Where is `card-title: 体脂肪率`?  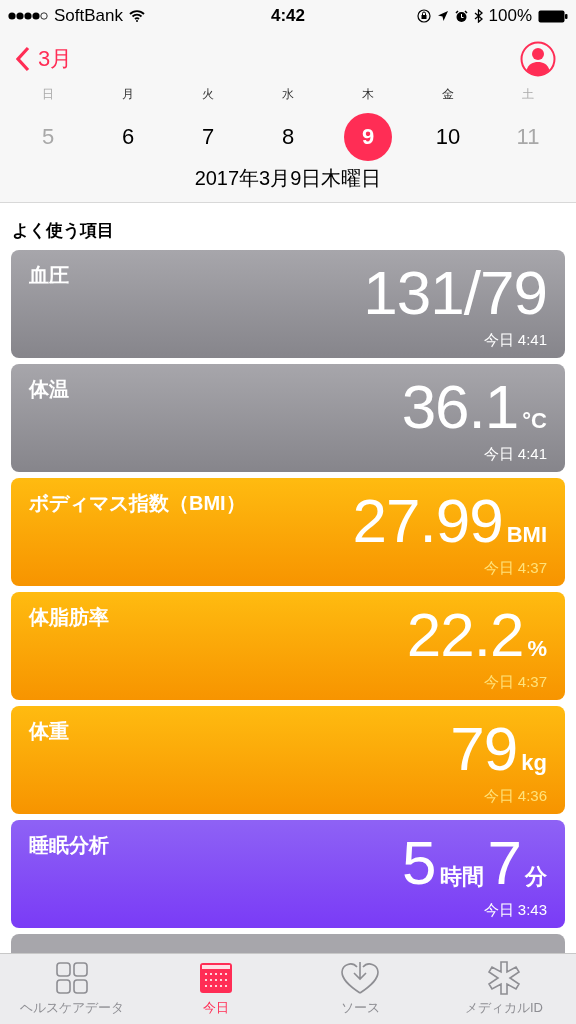
card-title: 体脂肪率 is located at coordinates (69, 617).